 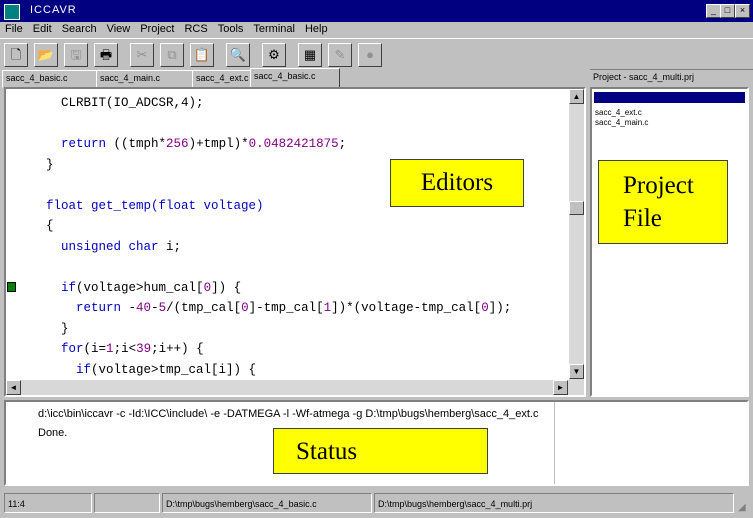 What do you see at coordinates (144, 308) in the screenshot?
I see `code-token: 40` at bounding box center [144, 308].